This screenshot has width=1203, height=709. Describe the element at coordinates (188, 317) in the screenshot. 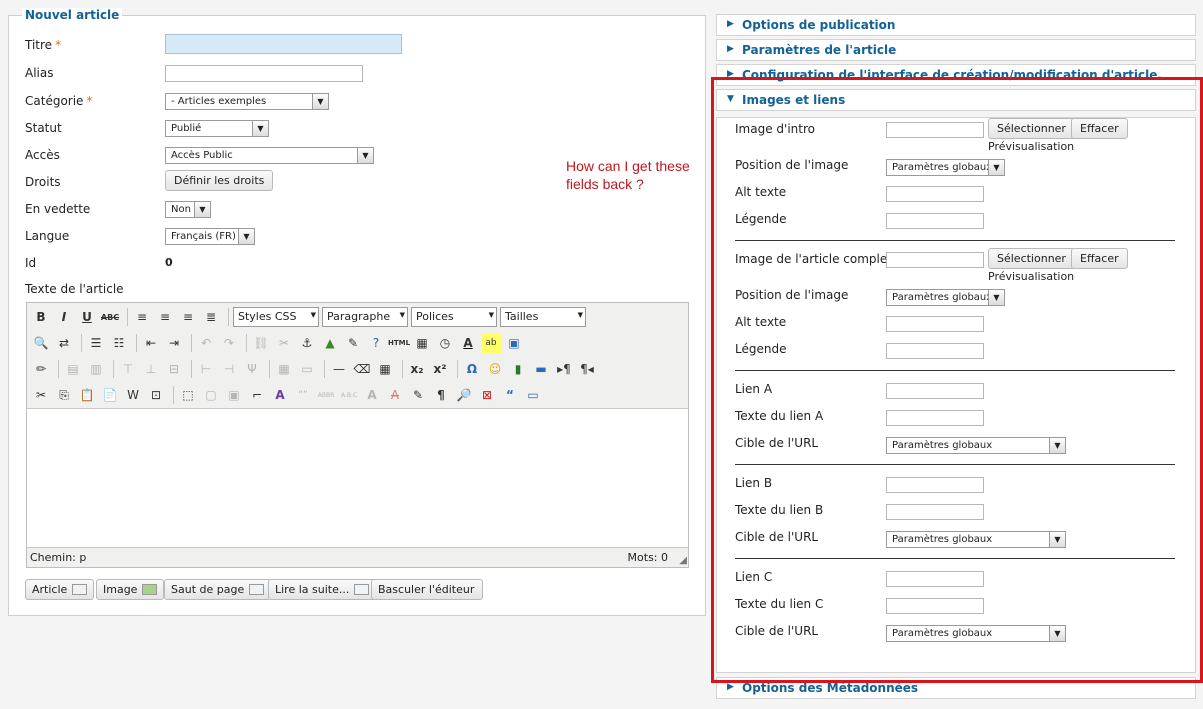

I see `align-right-icon: ≡` at that location.